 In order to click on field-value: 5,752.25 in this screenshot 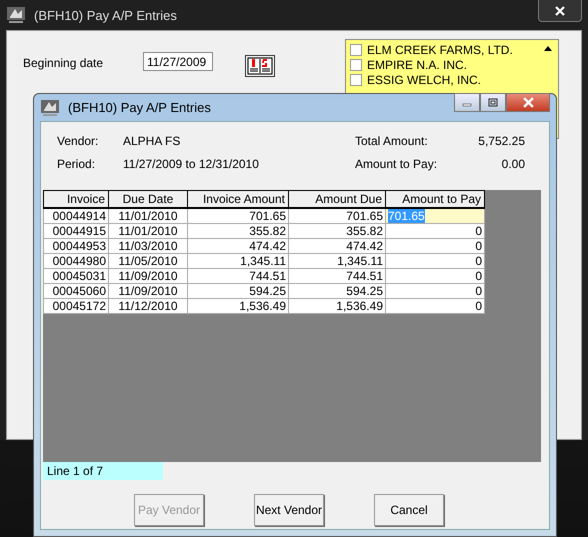, I will do `click(501, 141)`.